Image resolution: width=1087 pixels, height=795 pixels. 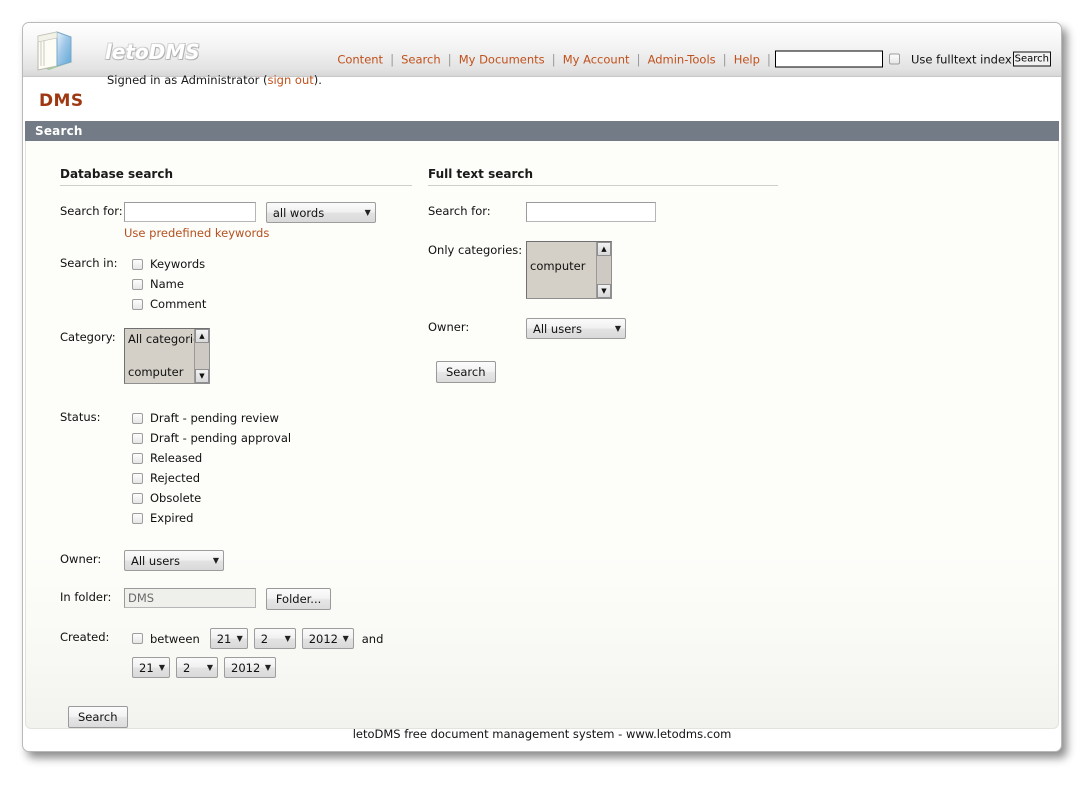 What do you see at coordinates (137, 304) in the screenshot?
I see `checkbox-comment` at bounding box center [137, 304].